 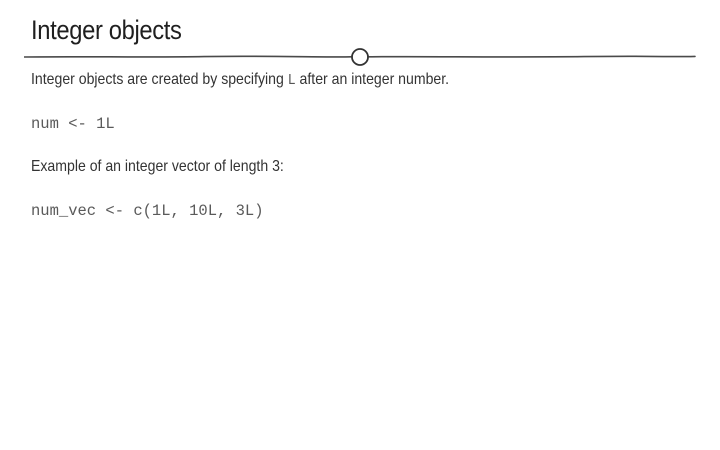 What do you see at coordinates (291, 80) in the screenshot?
I see `inline-code-L: L` at bounding box center [291, 80].